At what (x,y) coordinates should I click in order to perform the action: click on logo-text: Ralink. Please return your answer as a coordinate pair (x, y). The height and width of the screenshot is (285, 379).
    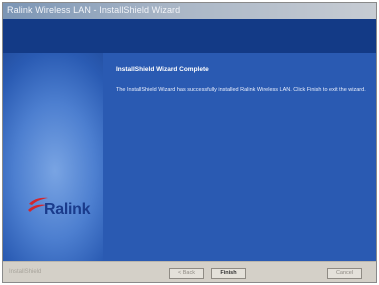
    Looking at the image, I should click on (67, 209).